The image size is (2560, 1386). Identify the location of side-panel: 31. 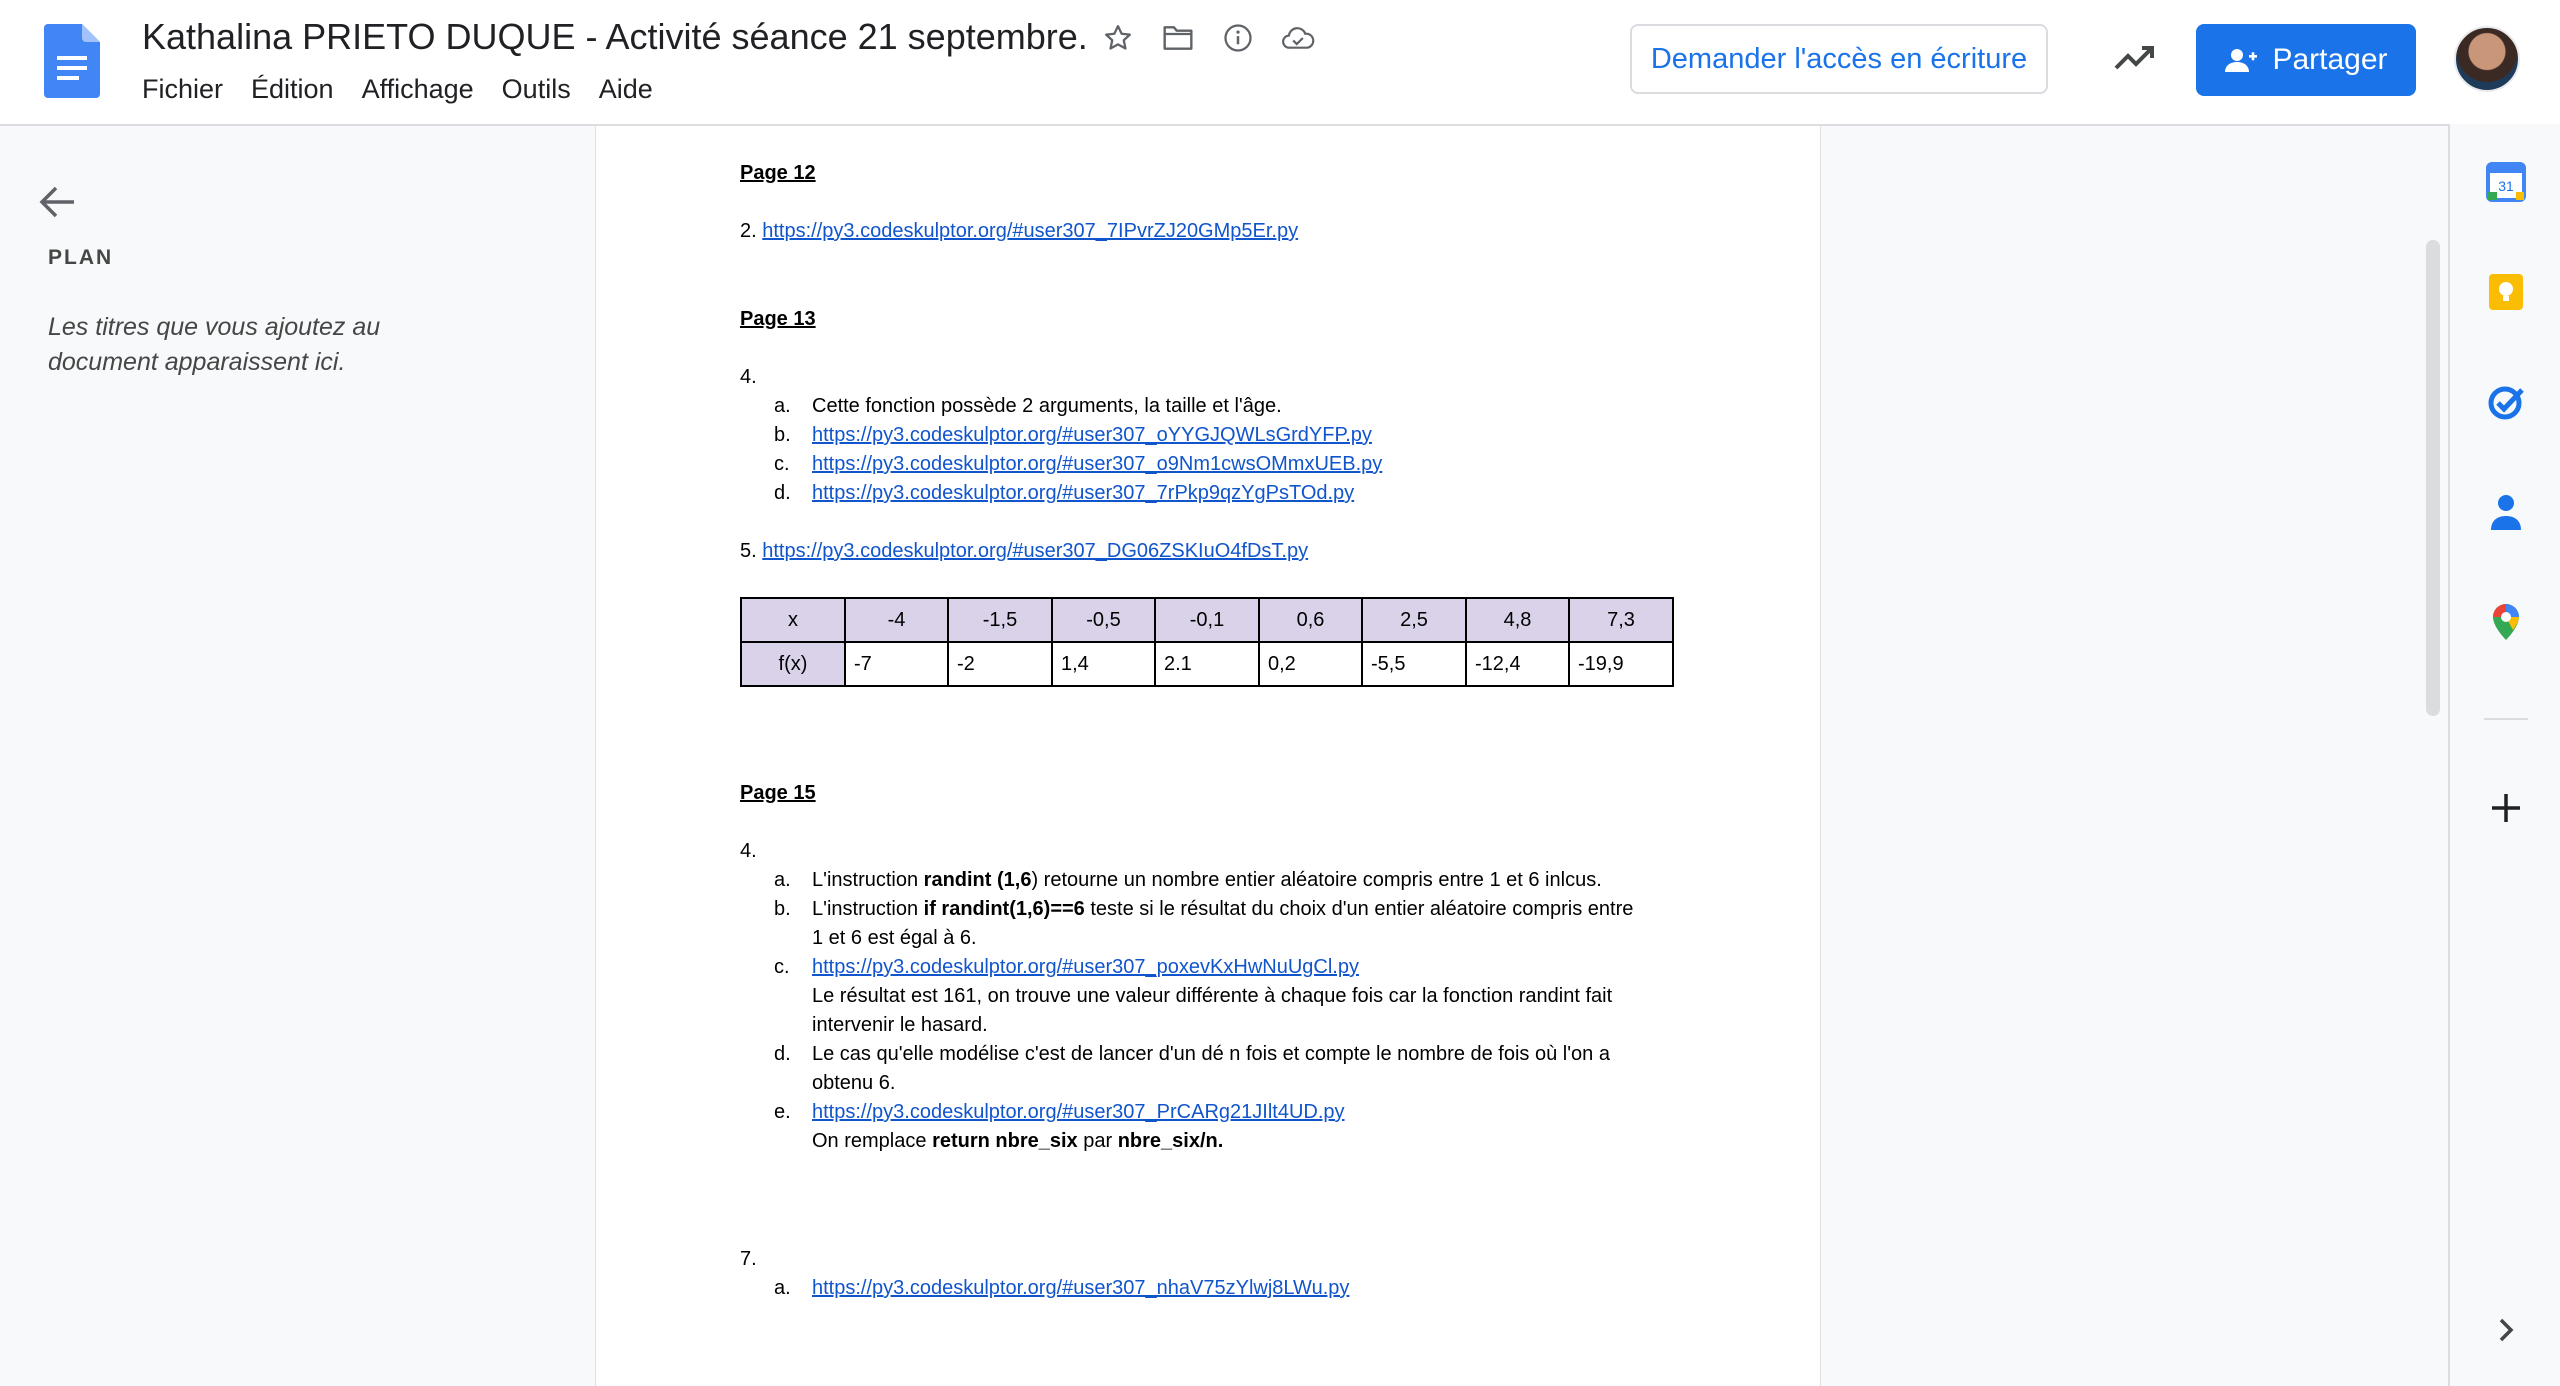
(2504, 755).